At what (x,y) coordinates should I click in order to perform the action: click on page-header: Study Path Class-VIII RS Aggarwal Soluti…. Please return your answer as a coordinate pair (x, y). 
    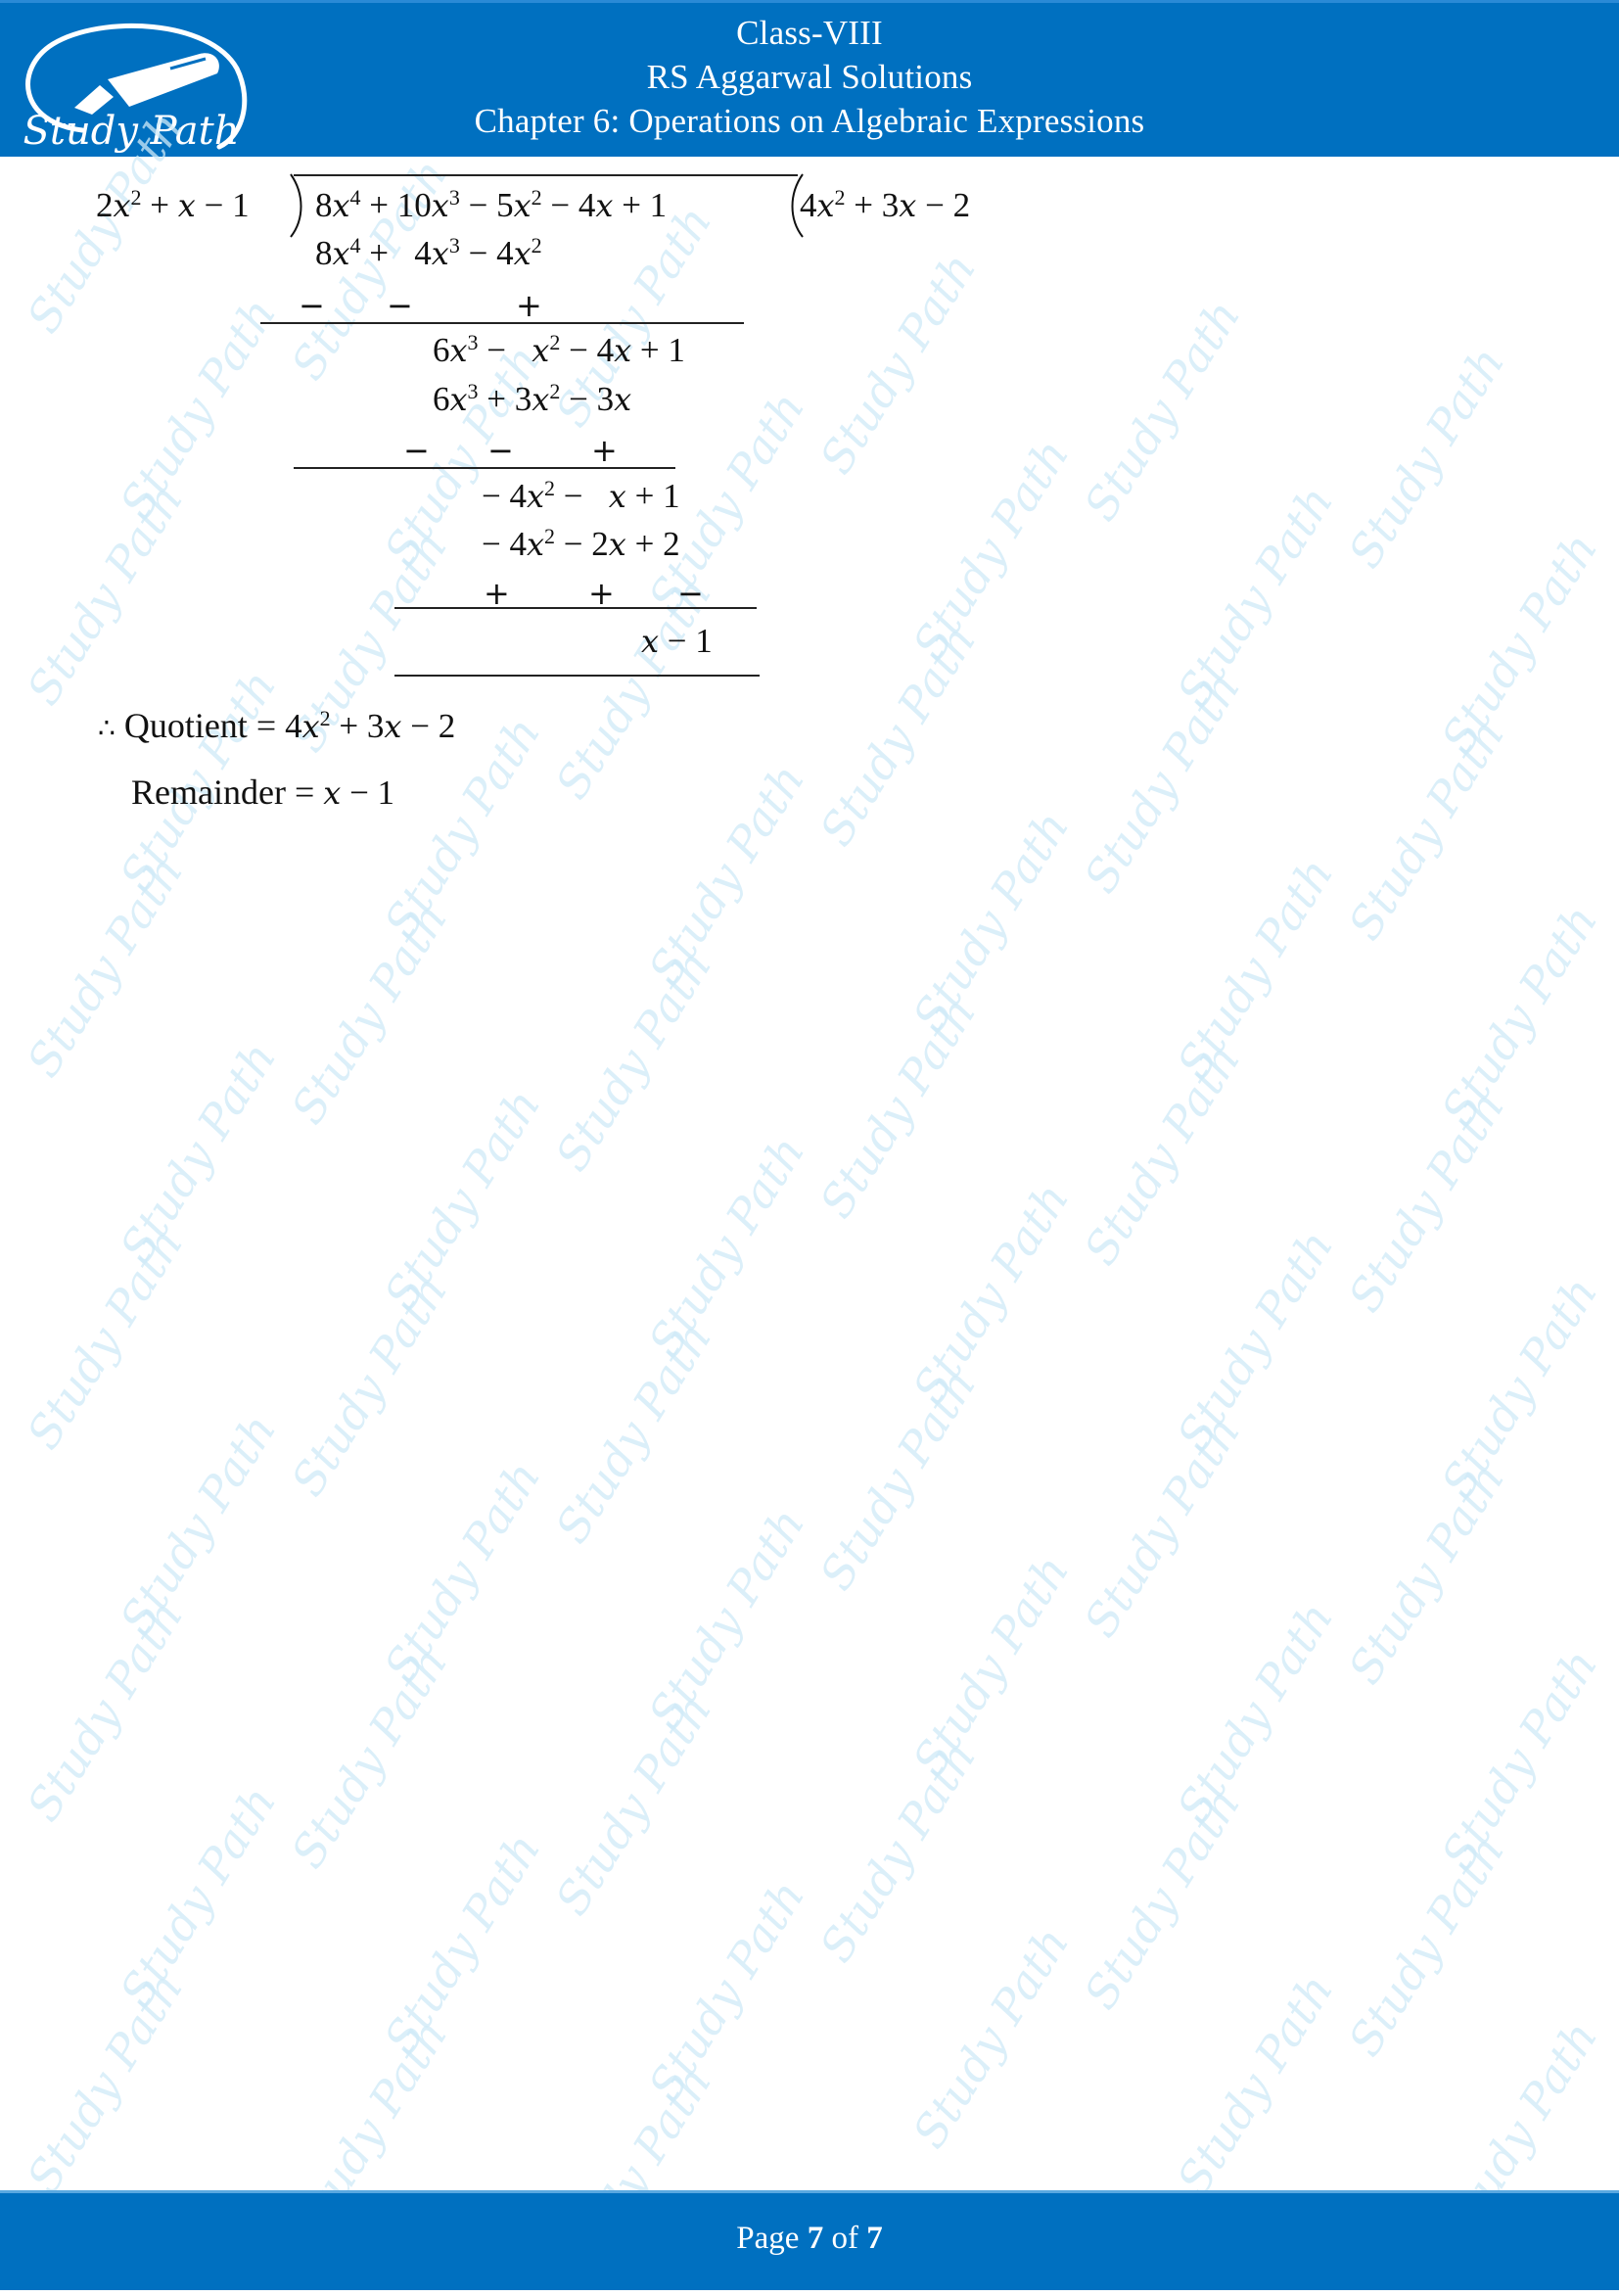
    Looking at the image, I should click on (809, 78).